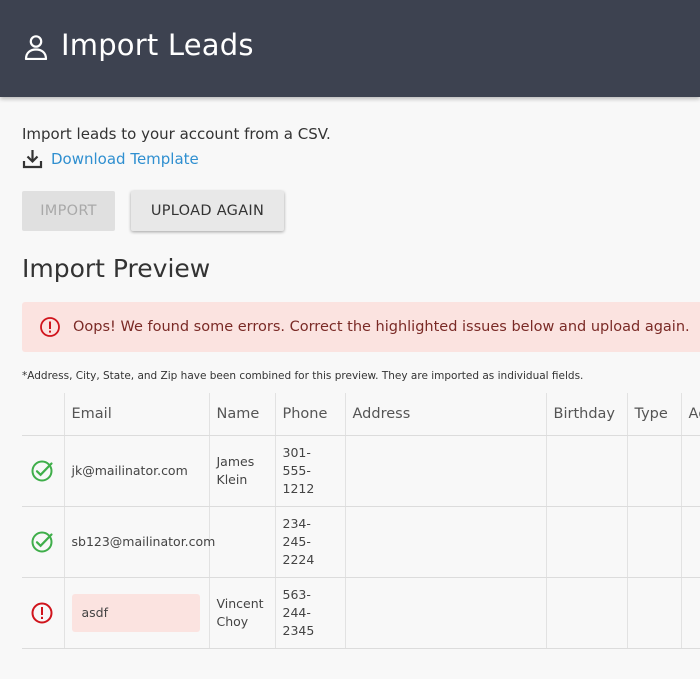 The image size is (700, 679). I want to click on page-title: Import Leads, so click(157, 45).